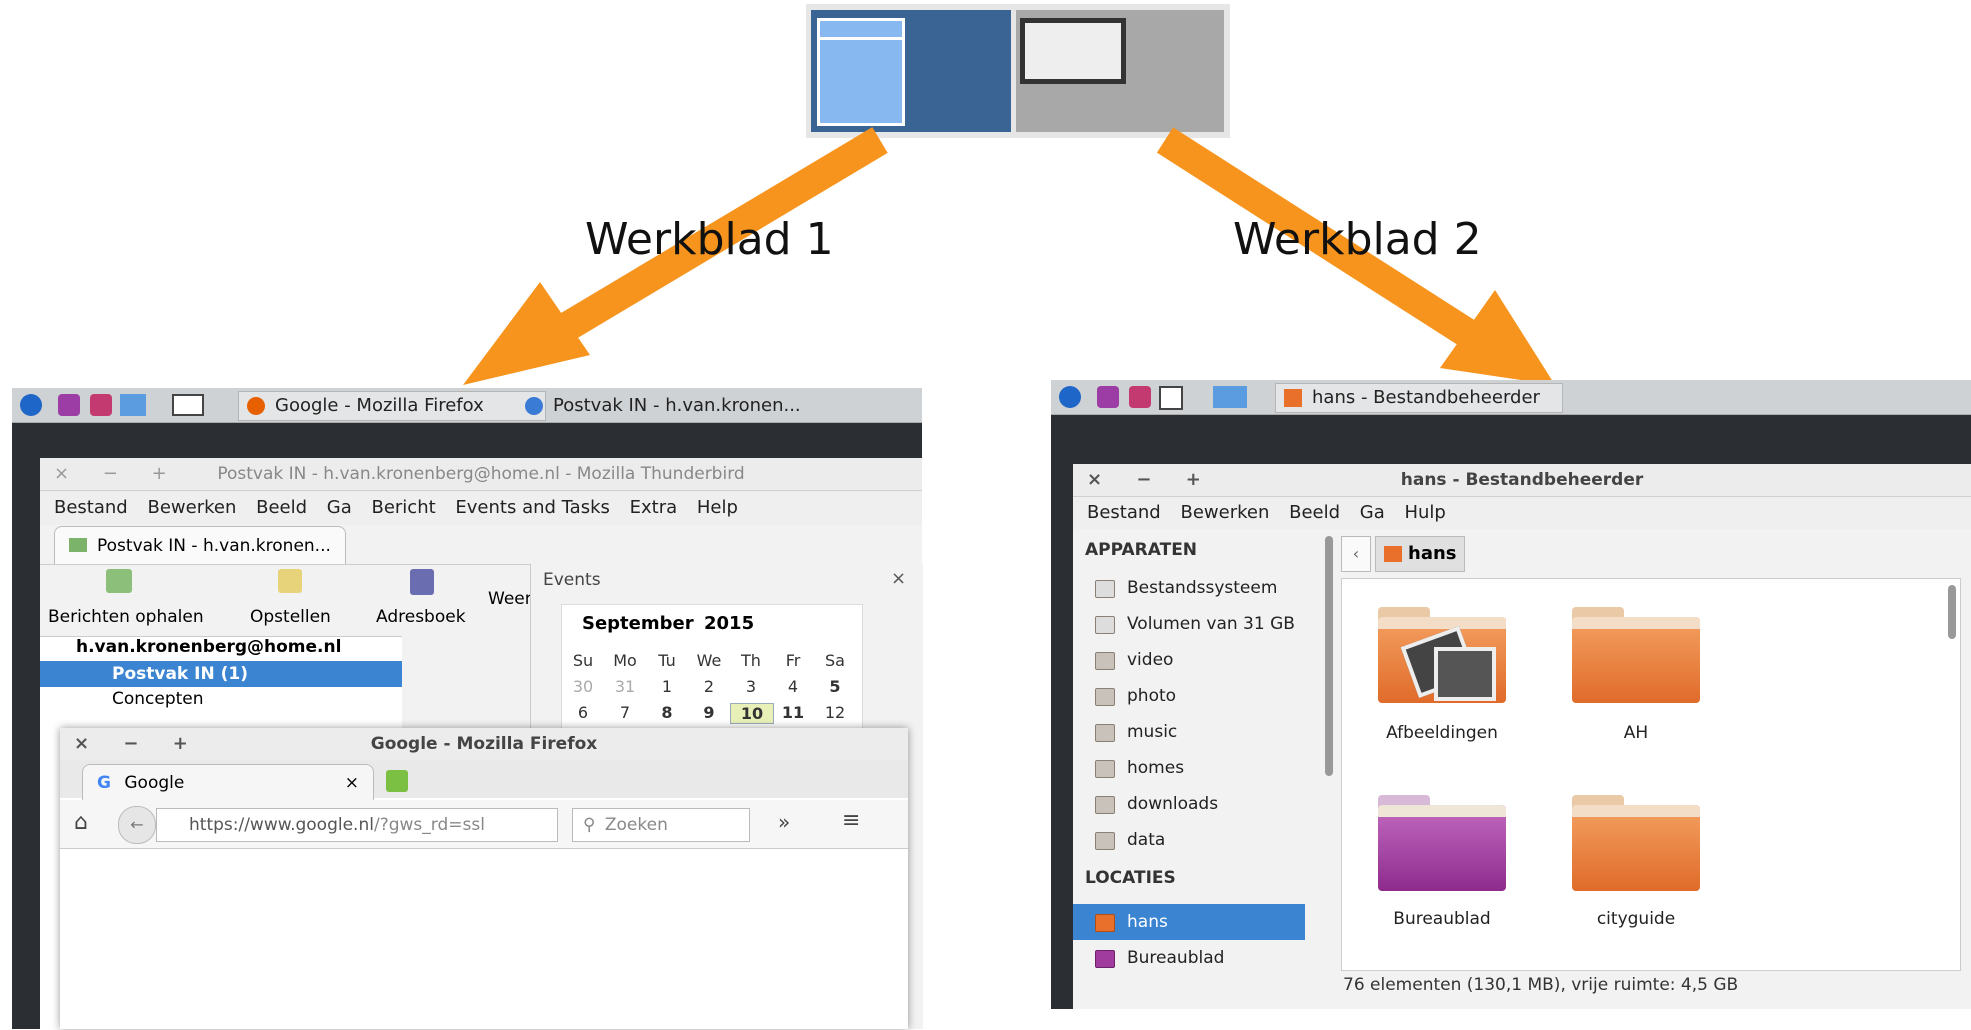  I want to click on section-devices: APPARATEN, so click(1141, 550).